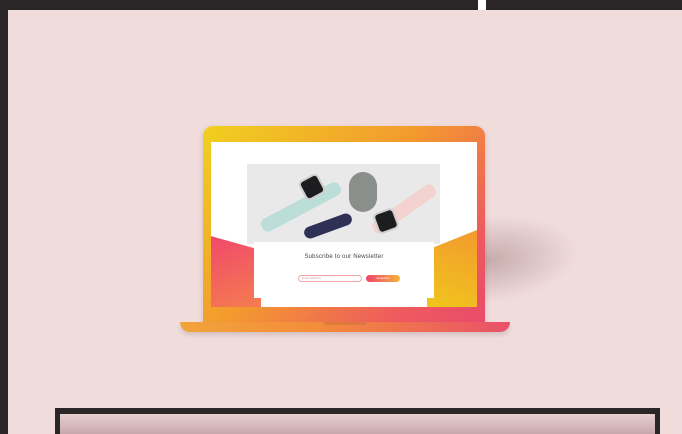 The height and width of the screenshot is (434, 682). I want to click on top-bar-right, so click(584, 5).